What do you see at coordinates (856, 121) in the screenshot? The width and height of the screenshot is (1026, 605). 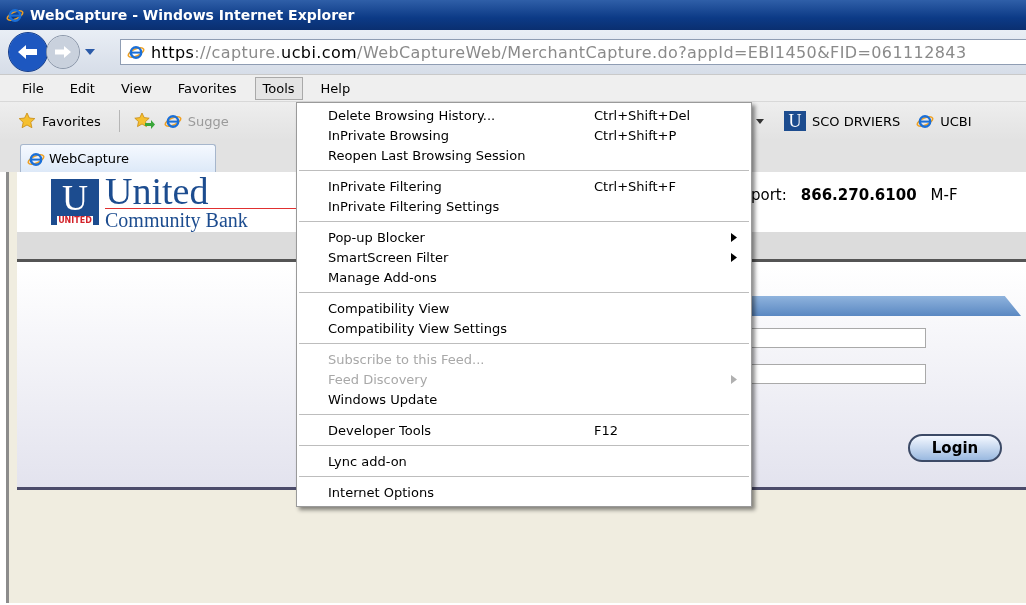 I see `favorite-link: SCO DRVIERS` at bounding box center [856, 121].